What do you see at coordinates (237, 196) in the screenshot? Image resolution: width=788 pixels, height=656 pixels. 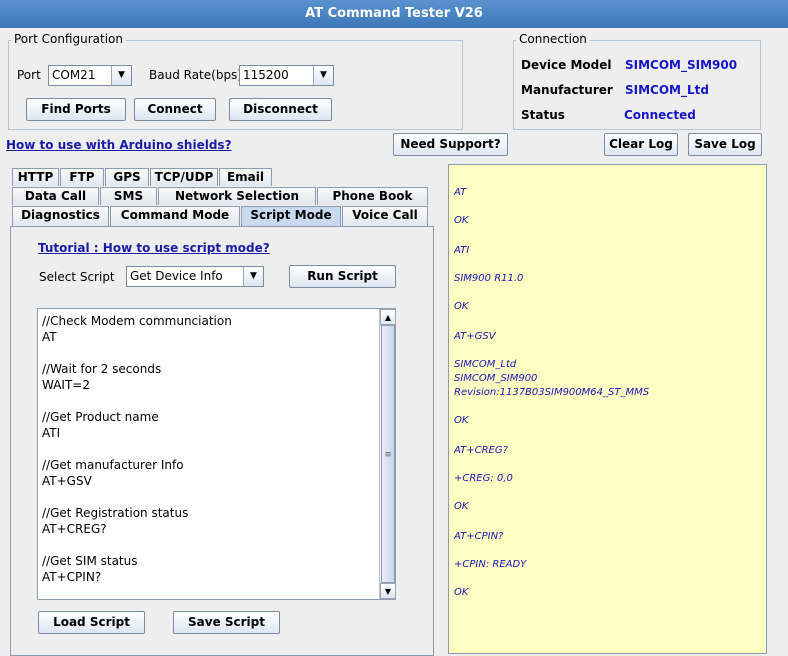 I see `tab-network-selection: Network Selection` at bounding box center [237, 196].